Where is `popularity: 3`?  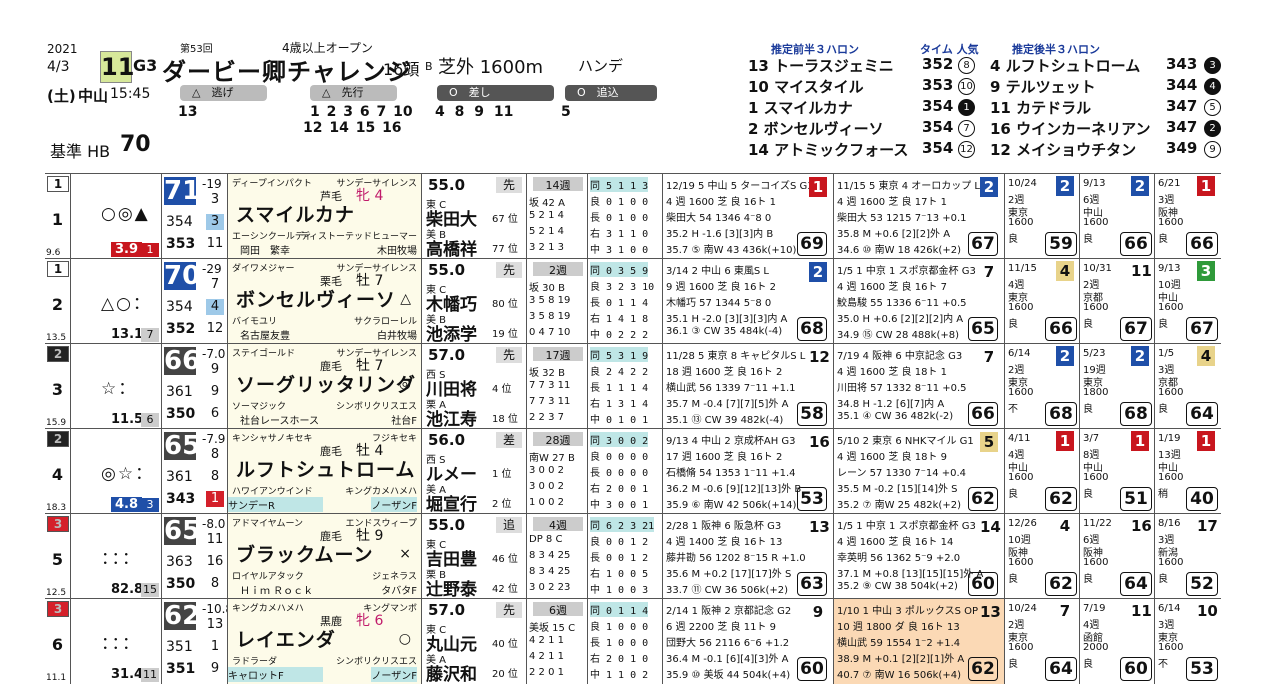 popularity: 3 is located at coordinates (150, 505).